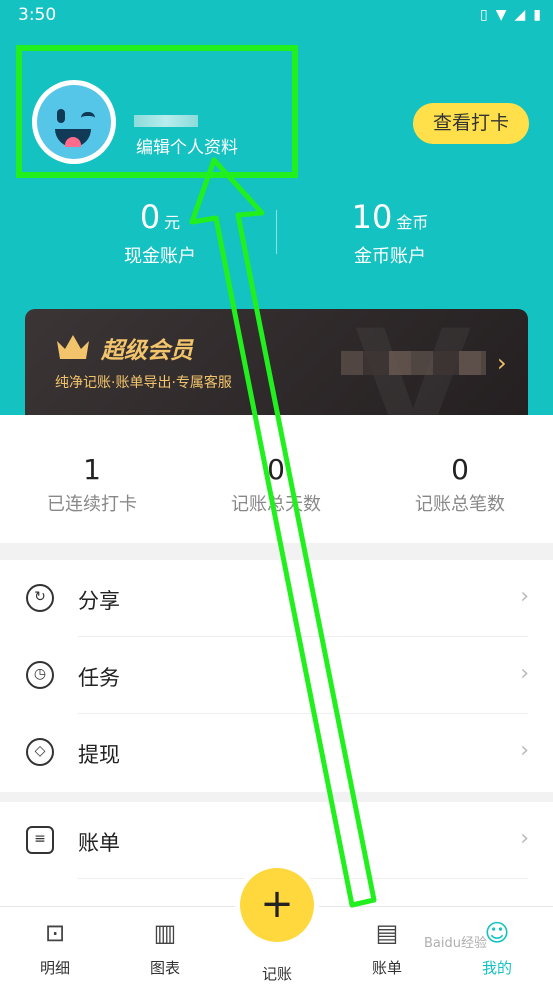 Image resolution: width=553 pixels, height=984 pixels. What do you see at coordinates (412, 222) in the screenshot?
I see `coin-unit: 金币` at bounding box center [412, 222].